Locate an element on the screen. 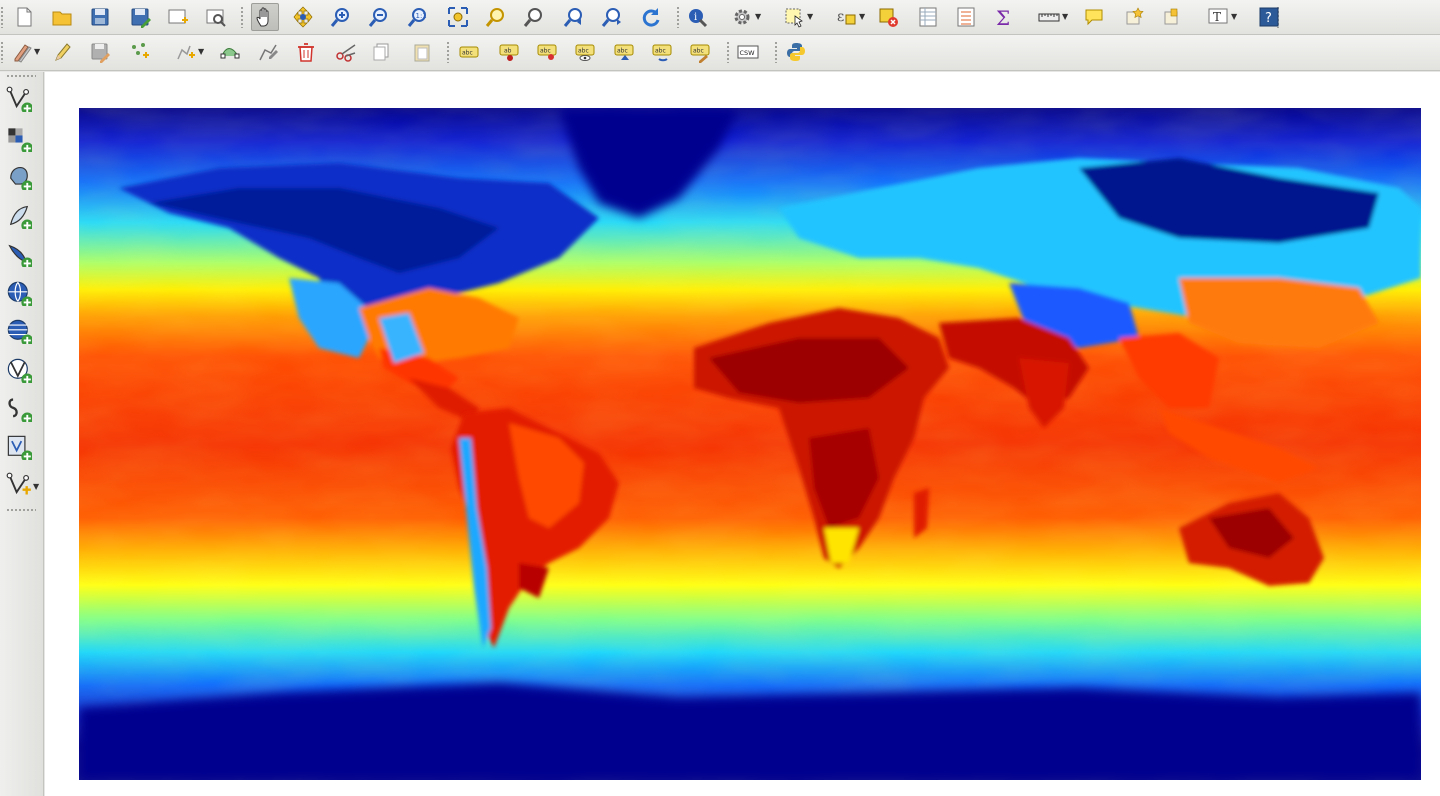 This screenshot has height=796, width=1440. paste-features-button is located at coordinates (422, 52).